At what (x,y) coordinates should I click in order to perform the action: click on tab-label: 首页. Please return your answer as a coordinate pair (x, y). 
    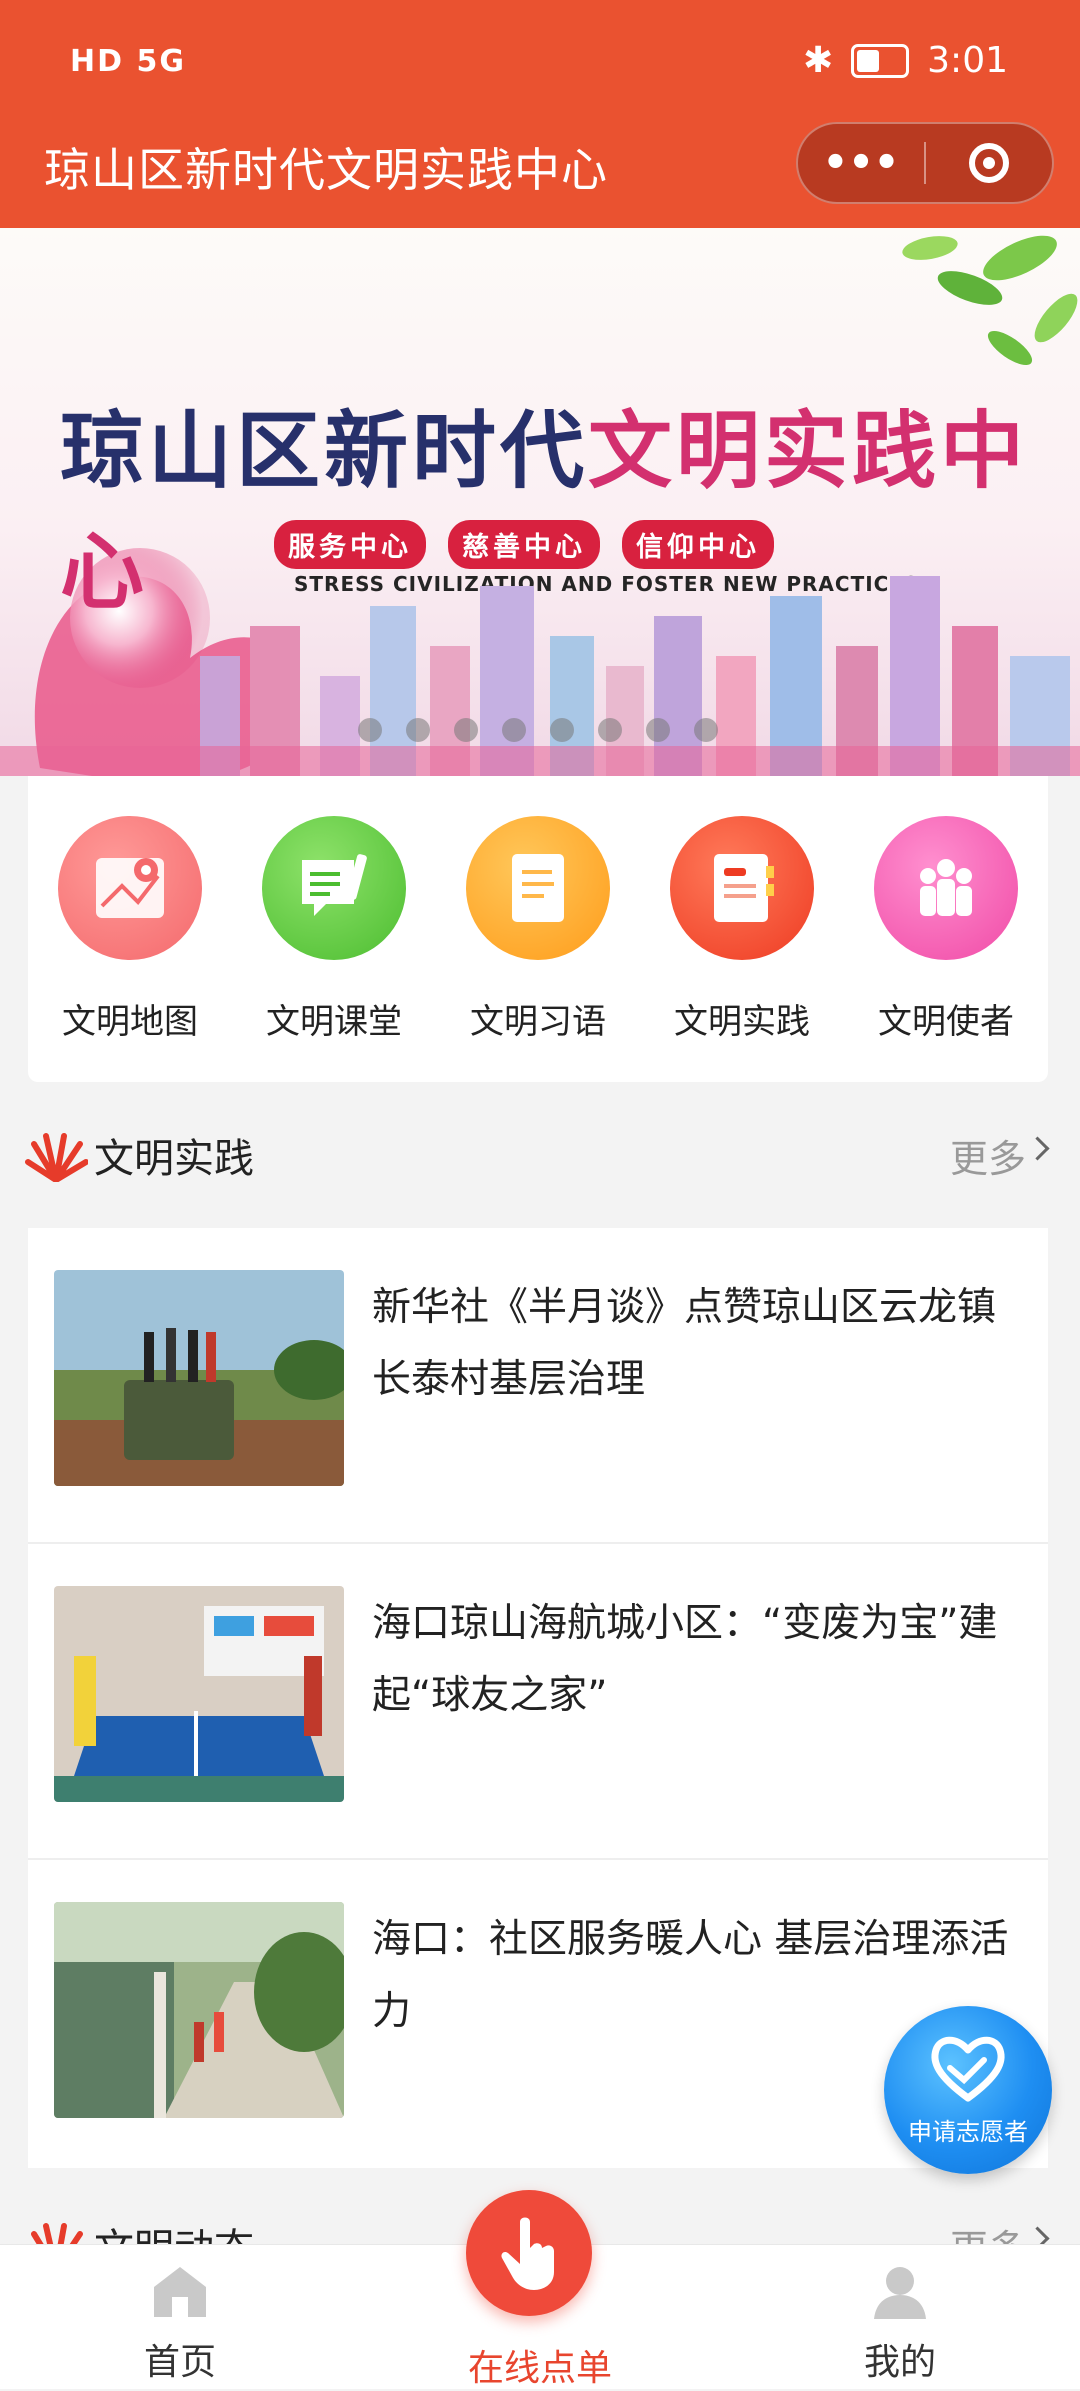
    Looking at the image, I should click on (179, 2362).